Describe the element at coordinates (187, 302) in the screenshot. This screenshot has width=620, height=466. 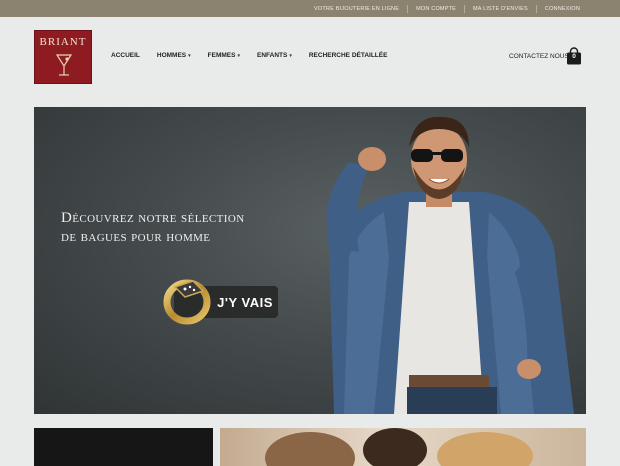
I see `ring-image` at that location.